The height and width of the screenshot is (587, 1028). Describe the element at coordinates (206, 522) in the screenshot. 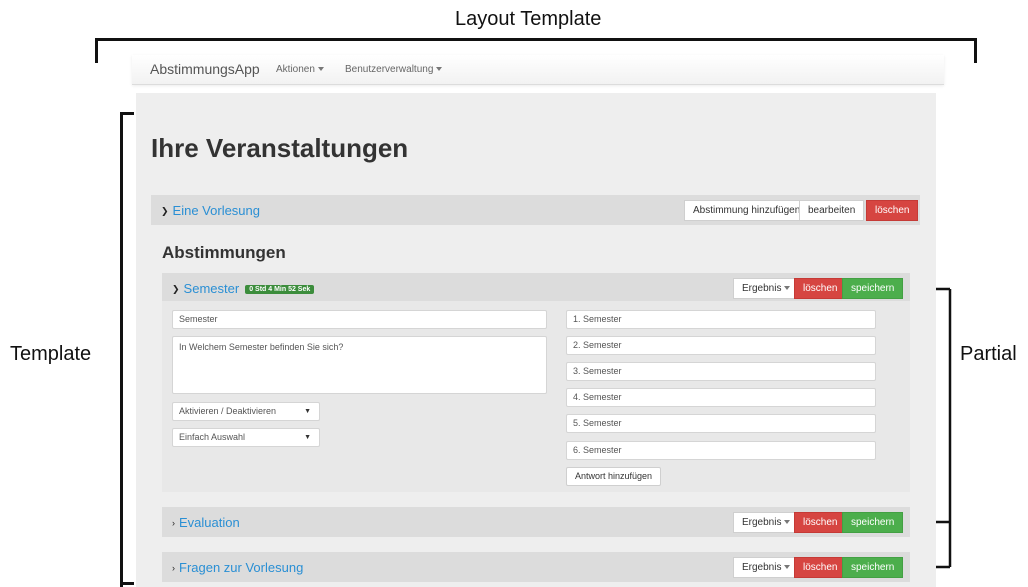

I see `vote-title-evaluation: › Evaluation` at that location.